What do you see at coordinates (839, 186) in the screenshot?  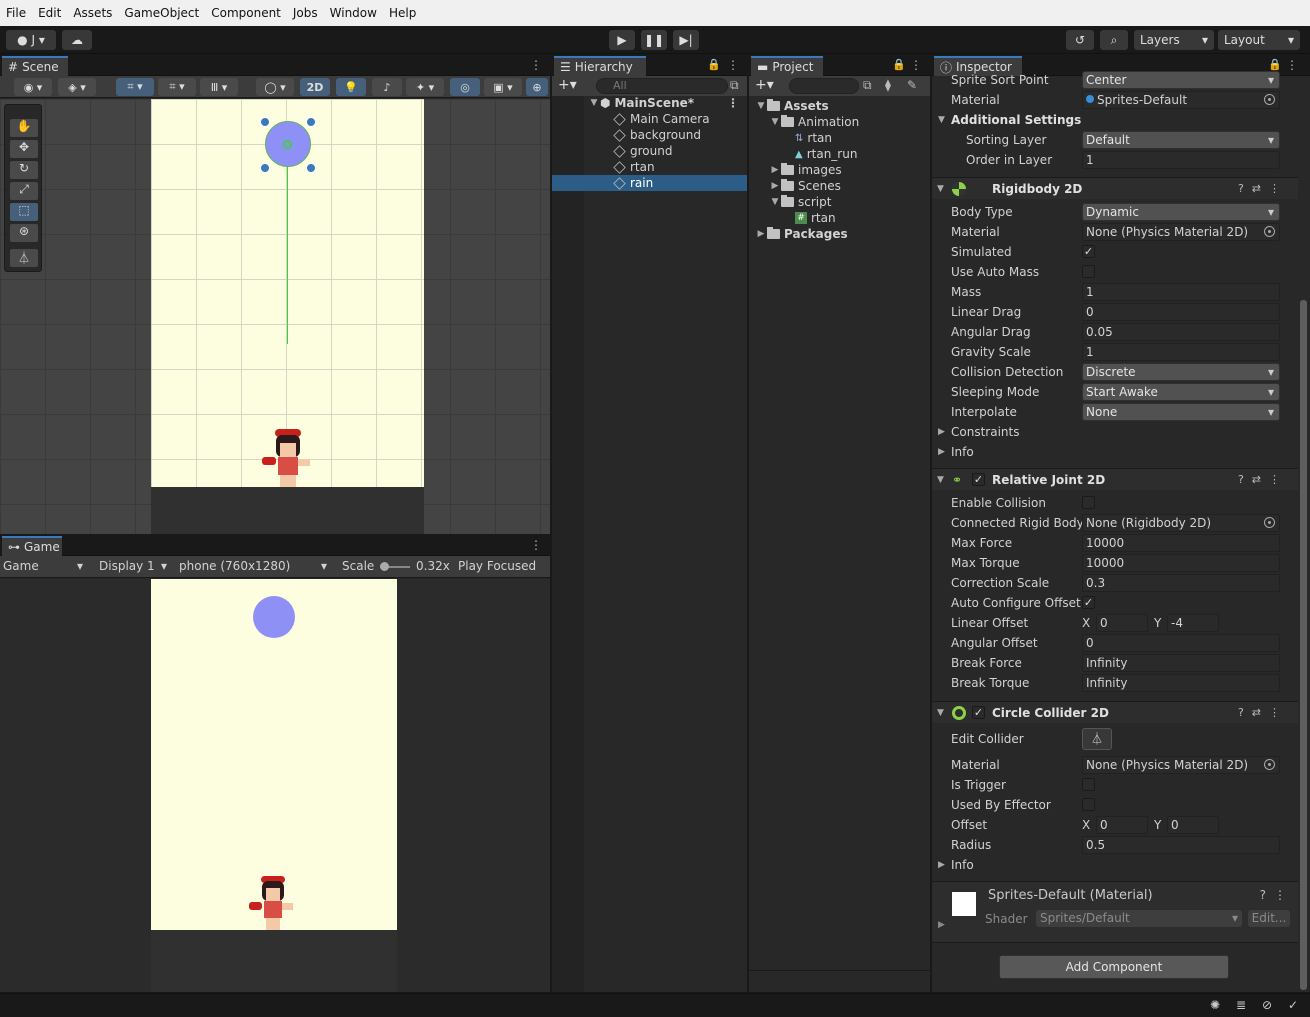 I see `project-item: ▶ Scenes` at bounding box center [839, 186].